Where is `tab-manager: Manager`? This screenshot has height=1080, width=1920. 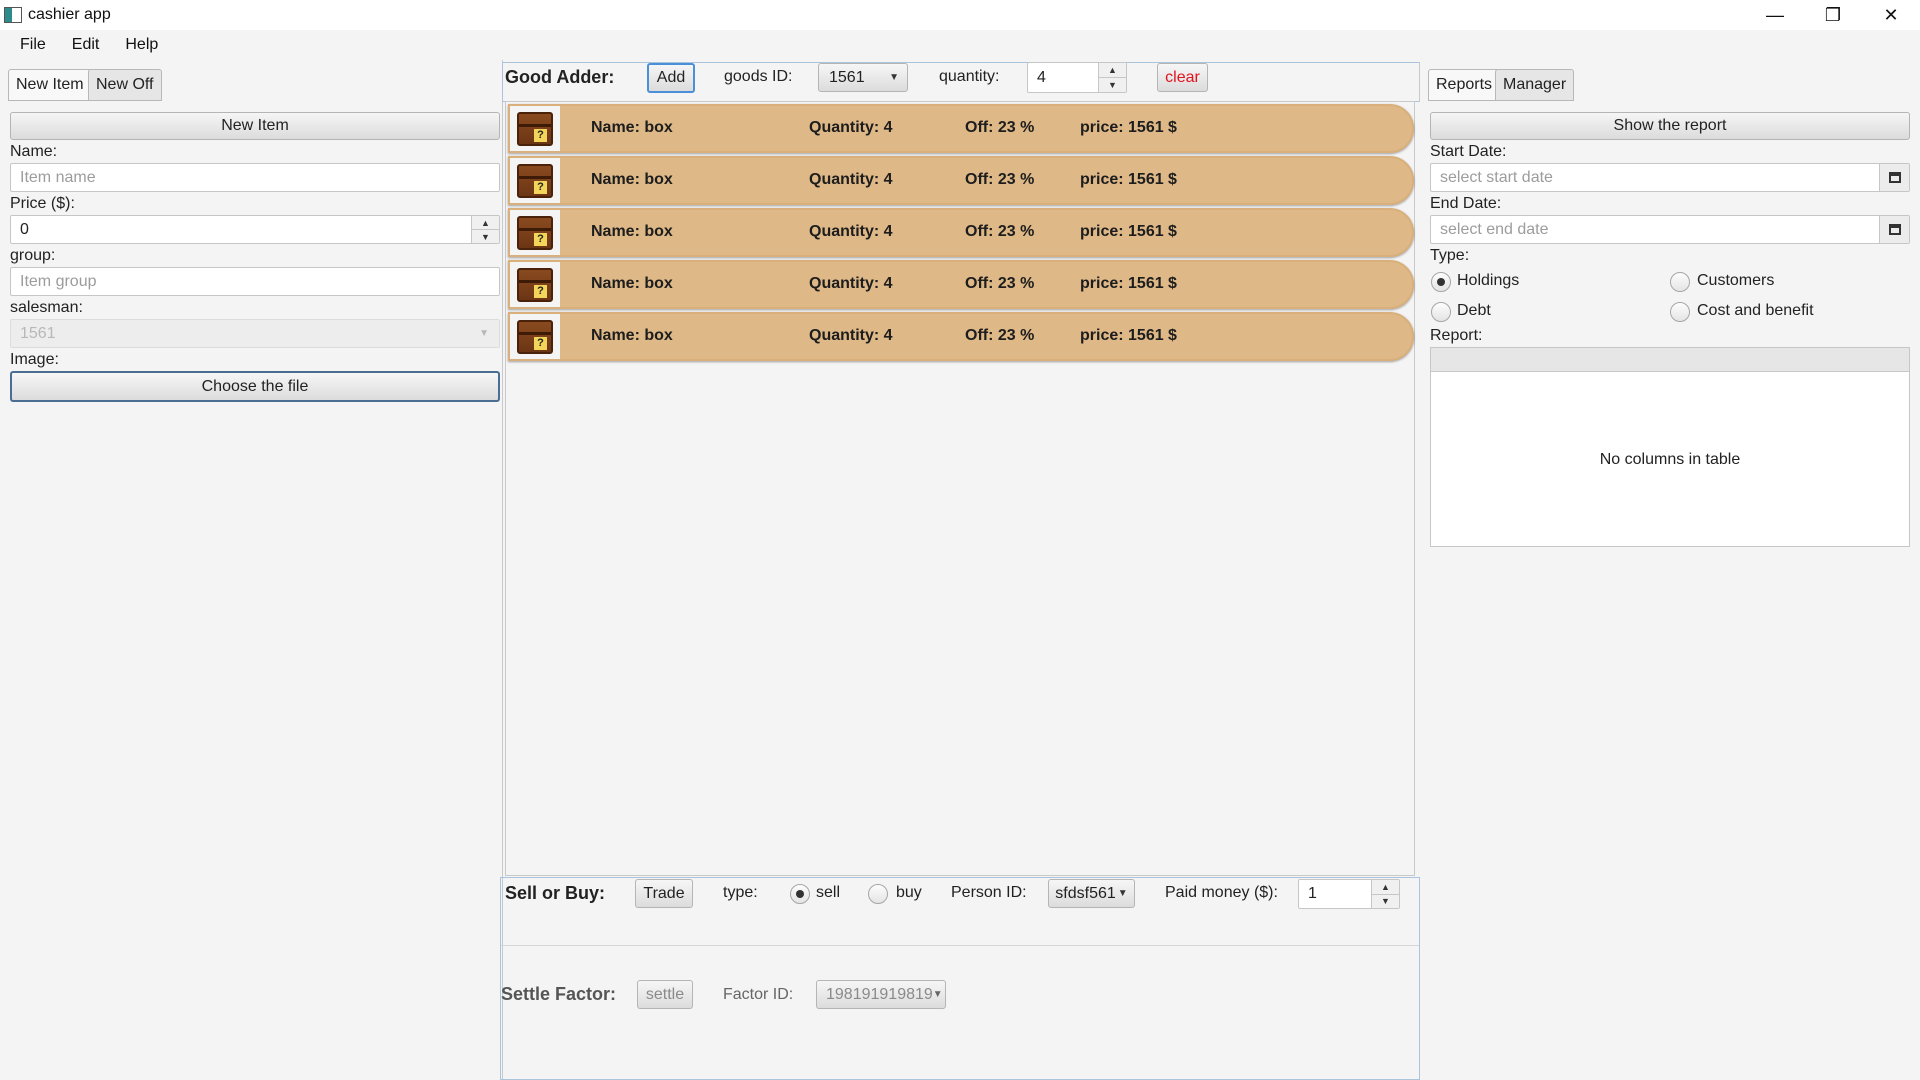
tab-manager: Manager is located at coordinates (1535, 85).